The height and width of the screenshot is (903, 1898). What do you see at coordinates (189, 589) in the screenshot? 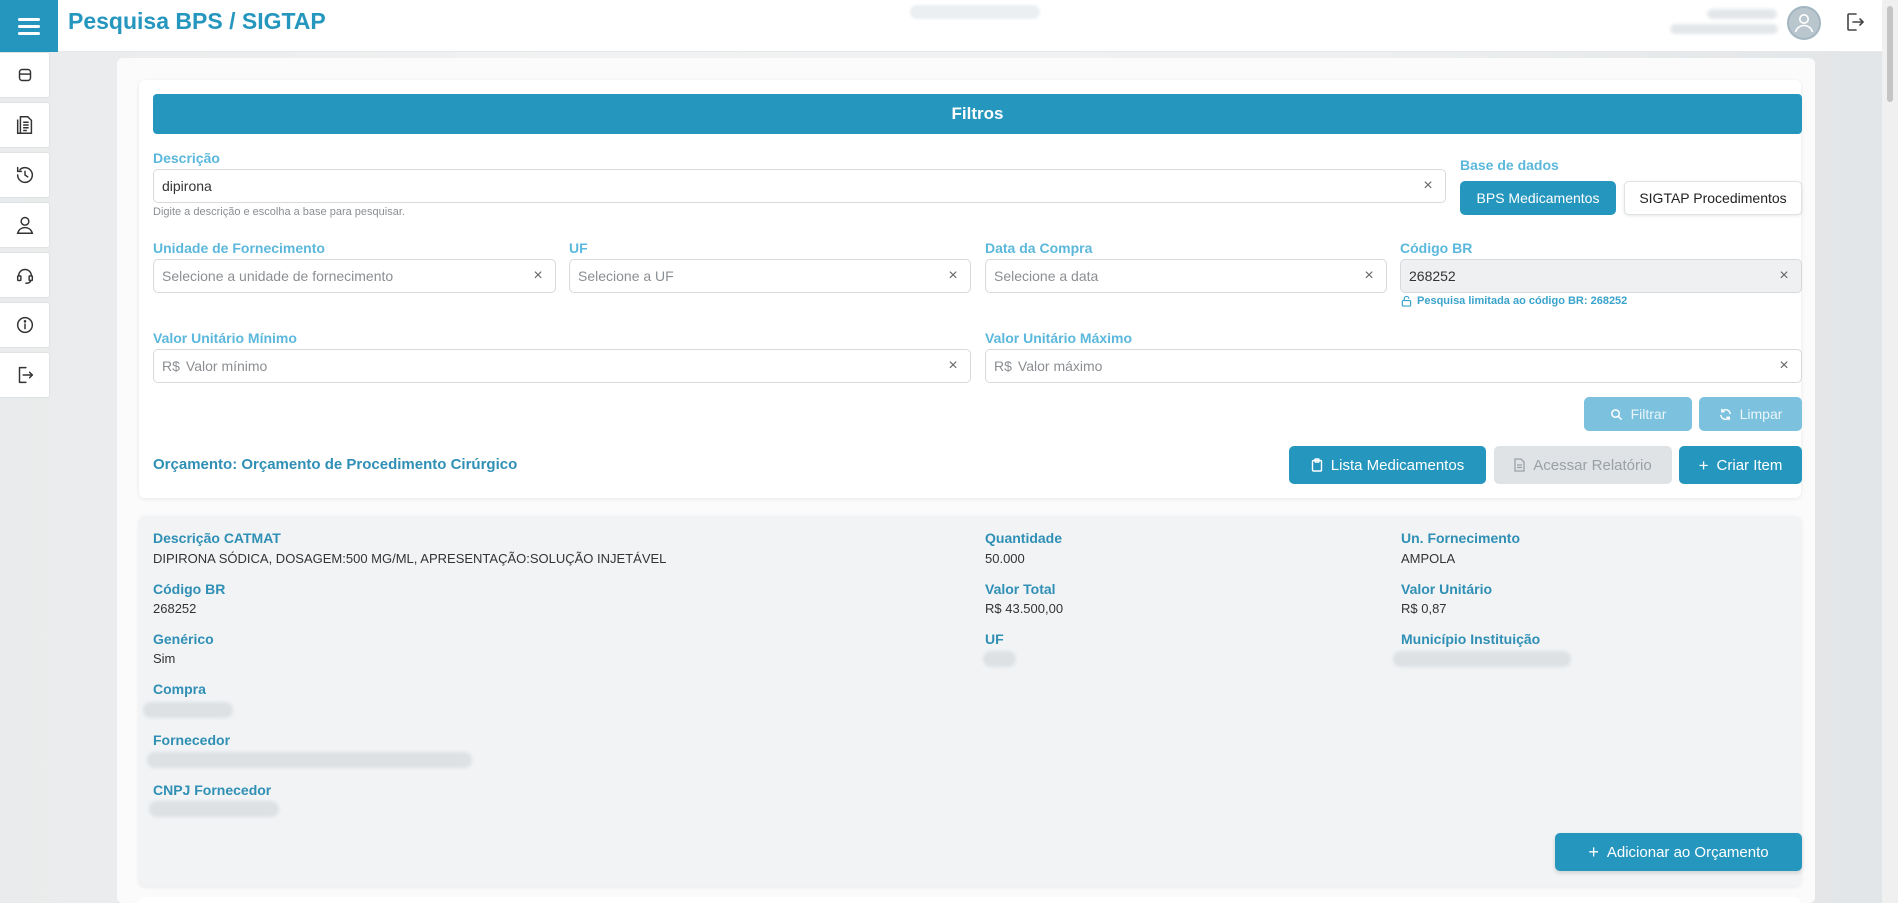
I see `codigo-br-result-label: Código BR` at bounding box center [189, 589].